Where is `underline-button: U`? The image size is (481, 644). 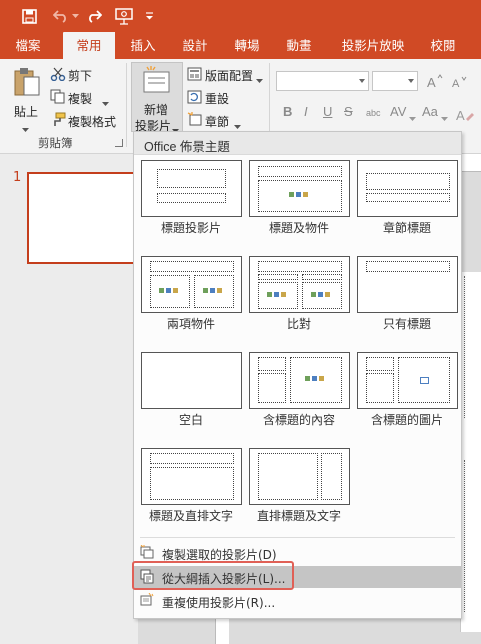
underline-button: U is located at coordinates (327, 111).